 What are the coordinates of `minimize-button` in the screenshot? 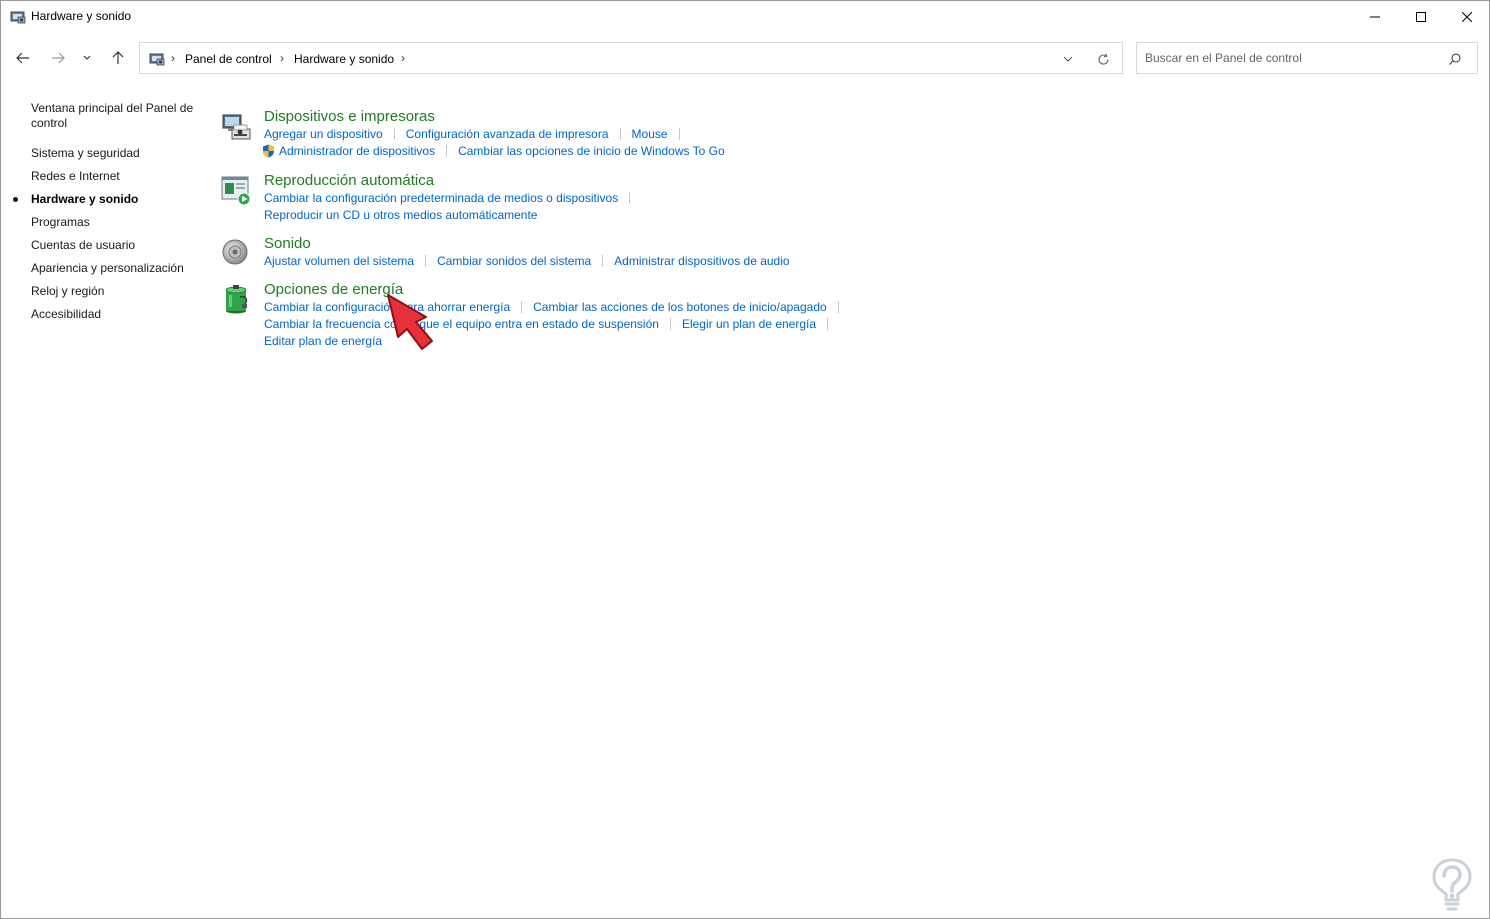 It's located at (1375, 17).